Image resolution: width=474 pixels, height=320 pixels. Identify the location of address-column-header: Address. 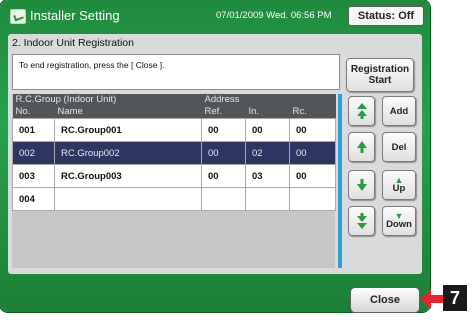
(268, 100).